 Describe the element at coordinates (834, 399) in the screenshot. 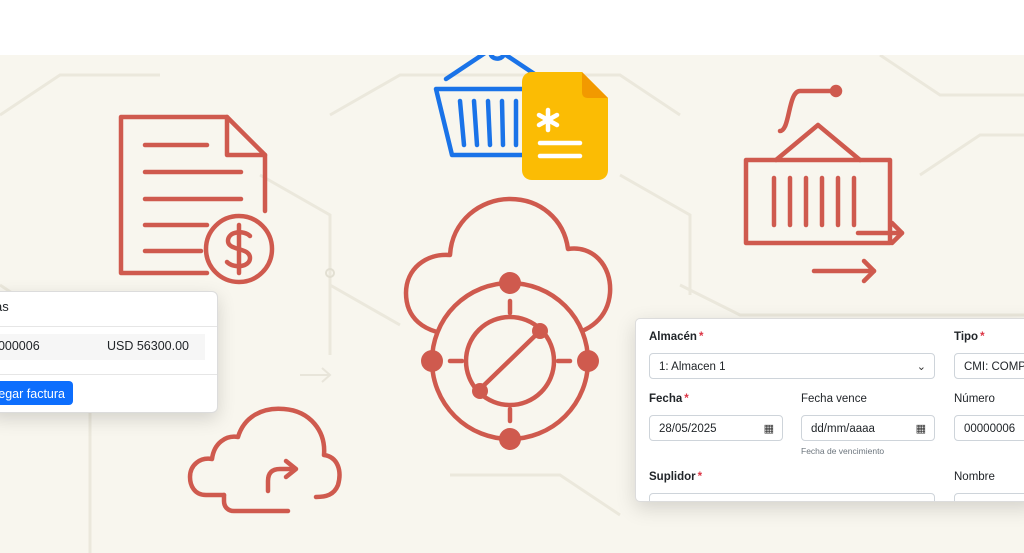

I see `fecha-vence-label: Fecha vence` at that location.